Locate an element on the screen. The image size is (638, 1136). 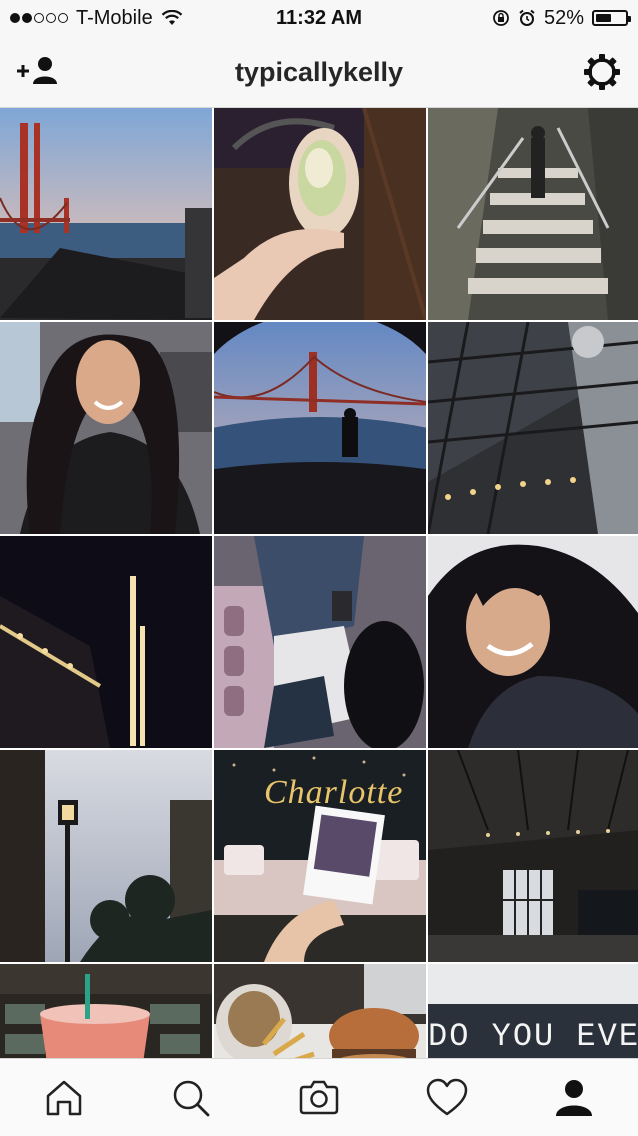
status-right: 52% is located at coordinates (561, 18).